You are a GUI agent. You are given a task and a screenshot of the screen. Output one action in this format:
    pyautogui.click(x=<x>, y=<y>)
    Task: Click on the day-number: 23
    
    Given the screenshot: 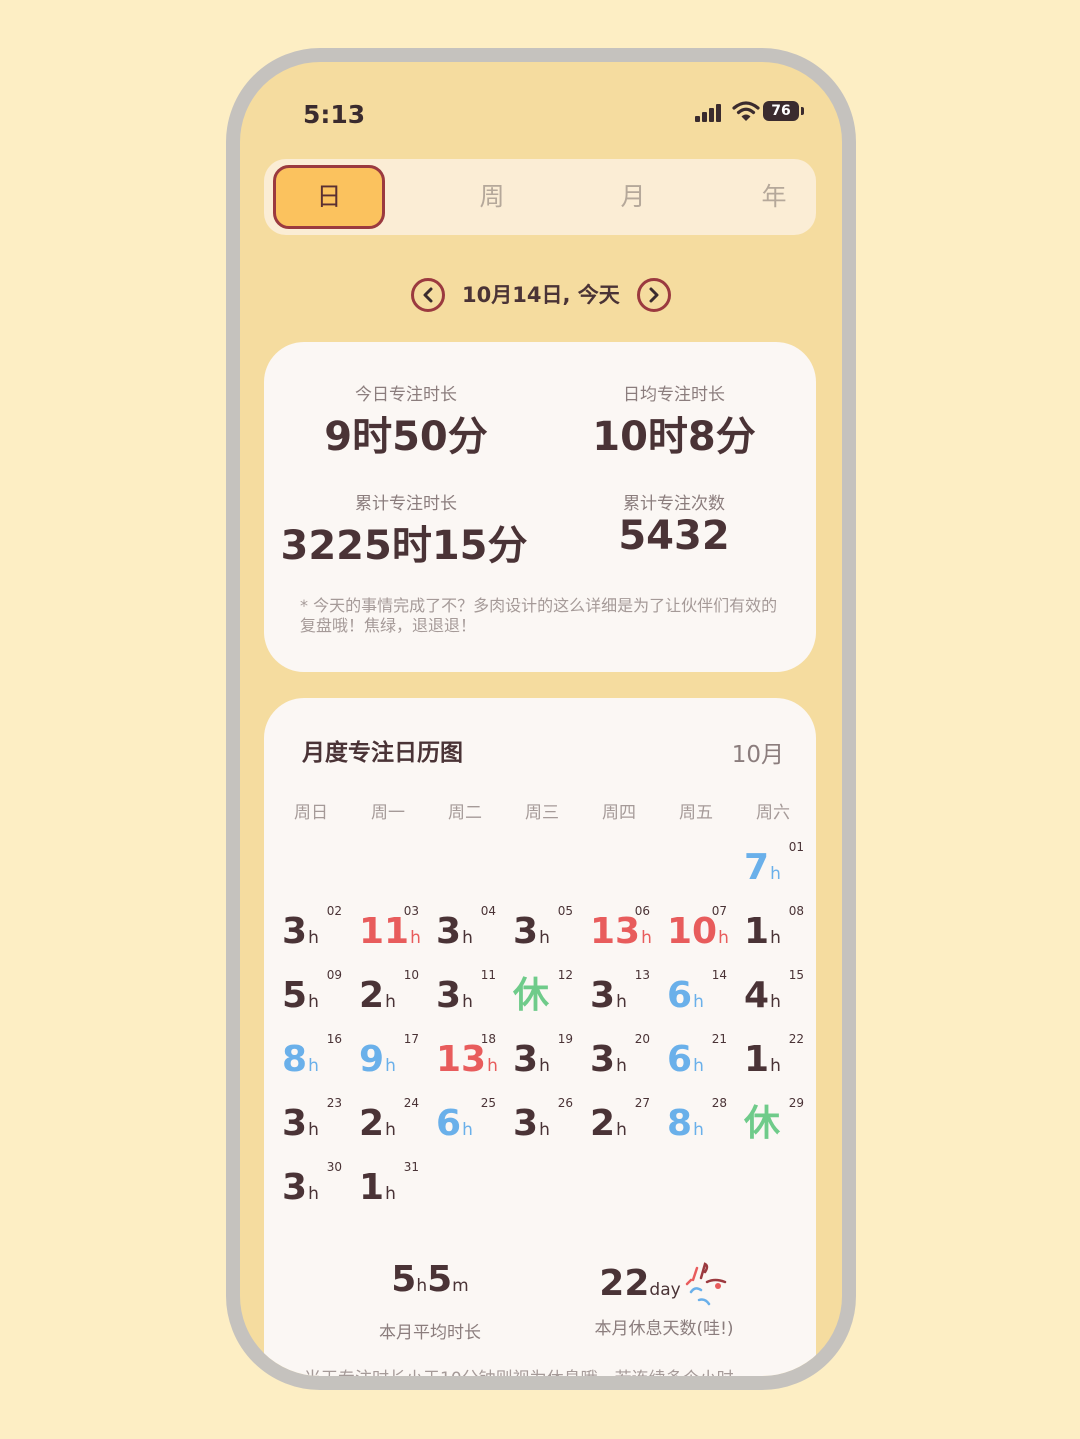 What is the action you would take?
    pyautogui.click(x=334, y=1103)
    